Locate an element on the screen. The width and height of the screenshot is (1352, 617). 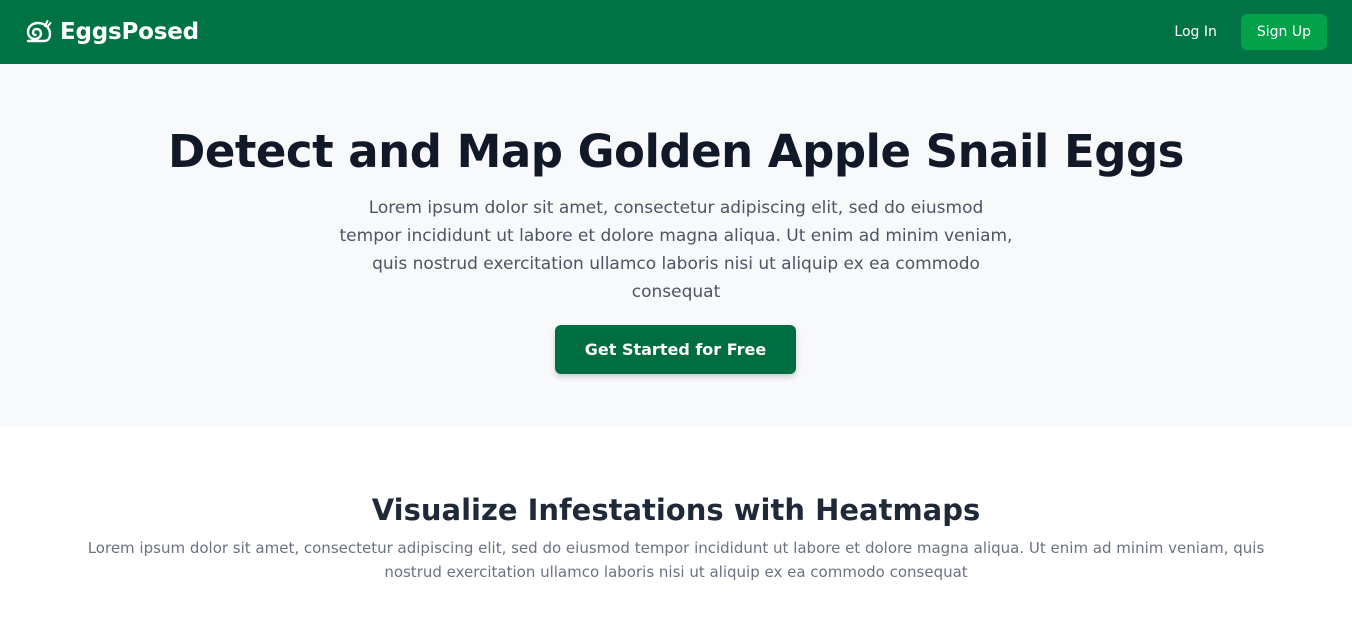
brand-home-link: EggsPosed is located at coordinates (111, 32).